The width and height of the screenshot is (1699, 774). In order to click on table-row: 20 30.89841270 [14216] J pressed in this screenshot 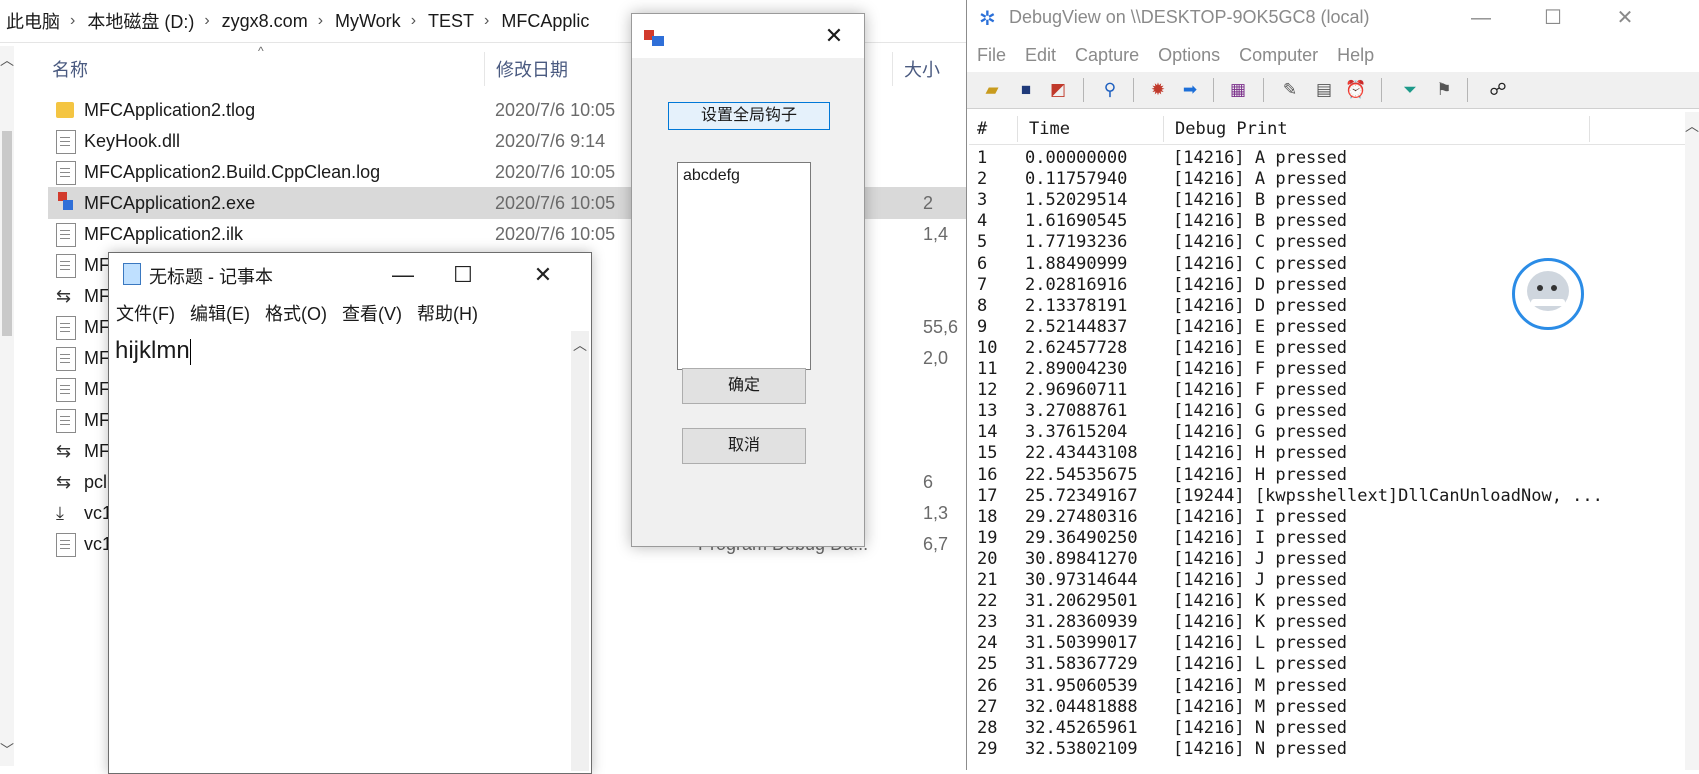, I will do `click(1329, 559)`.